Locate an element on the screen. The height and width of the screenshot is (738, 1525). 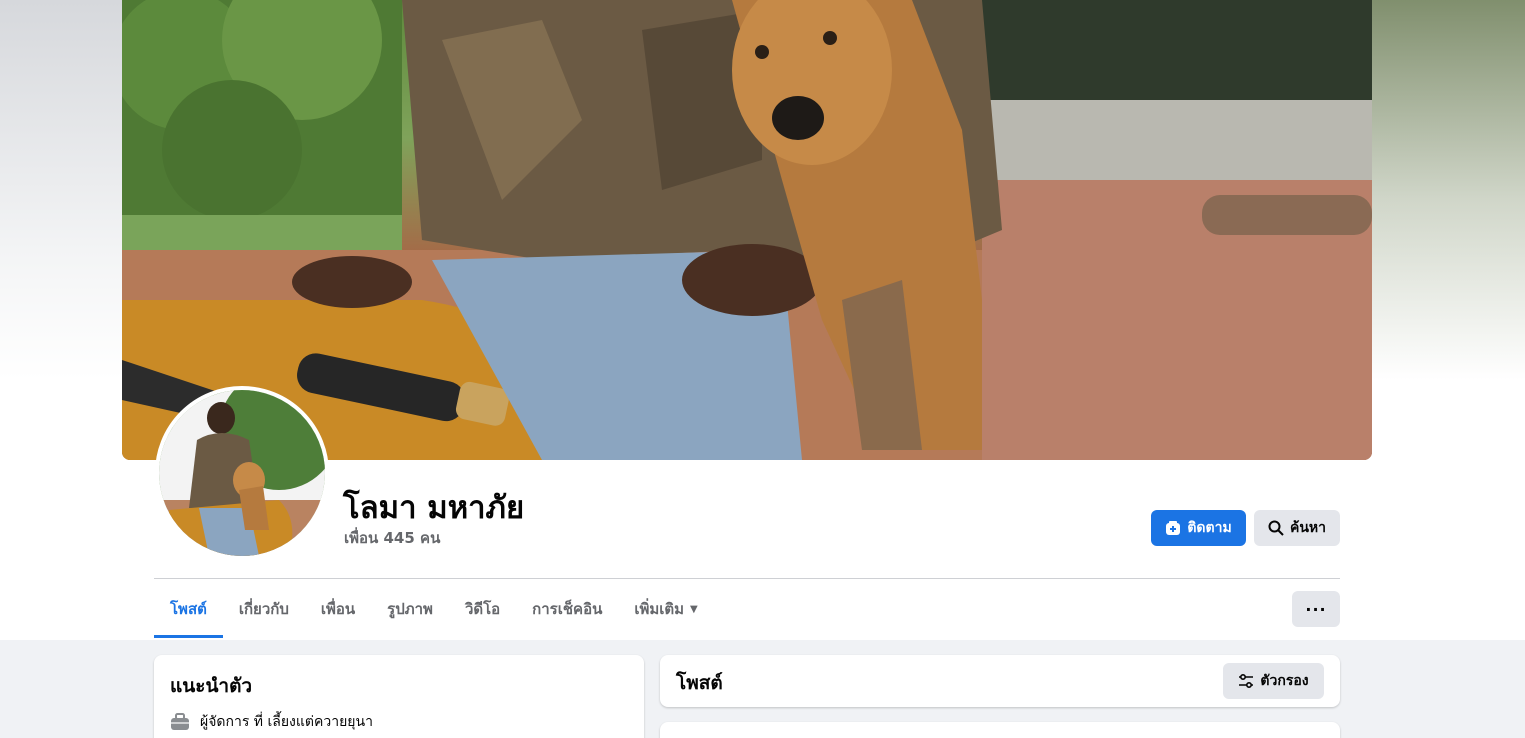
intro-work-text: ผู้จัดการ ที่ เลี้ยงแต่ควายยุนา is located at coordinates (286, 722).